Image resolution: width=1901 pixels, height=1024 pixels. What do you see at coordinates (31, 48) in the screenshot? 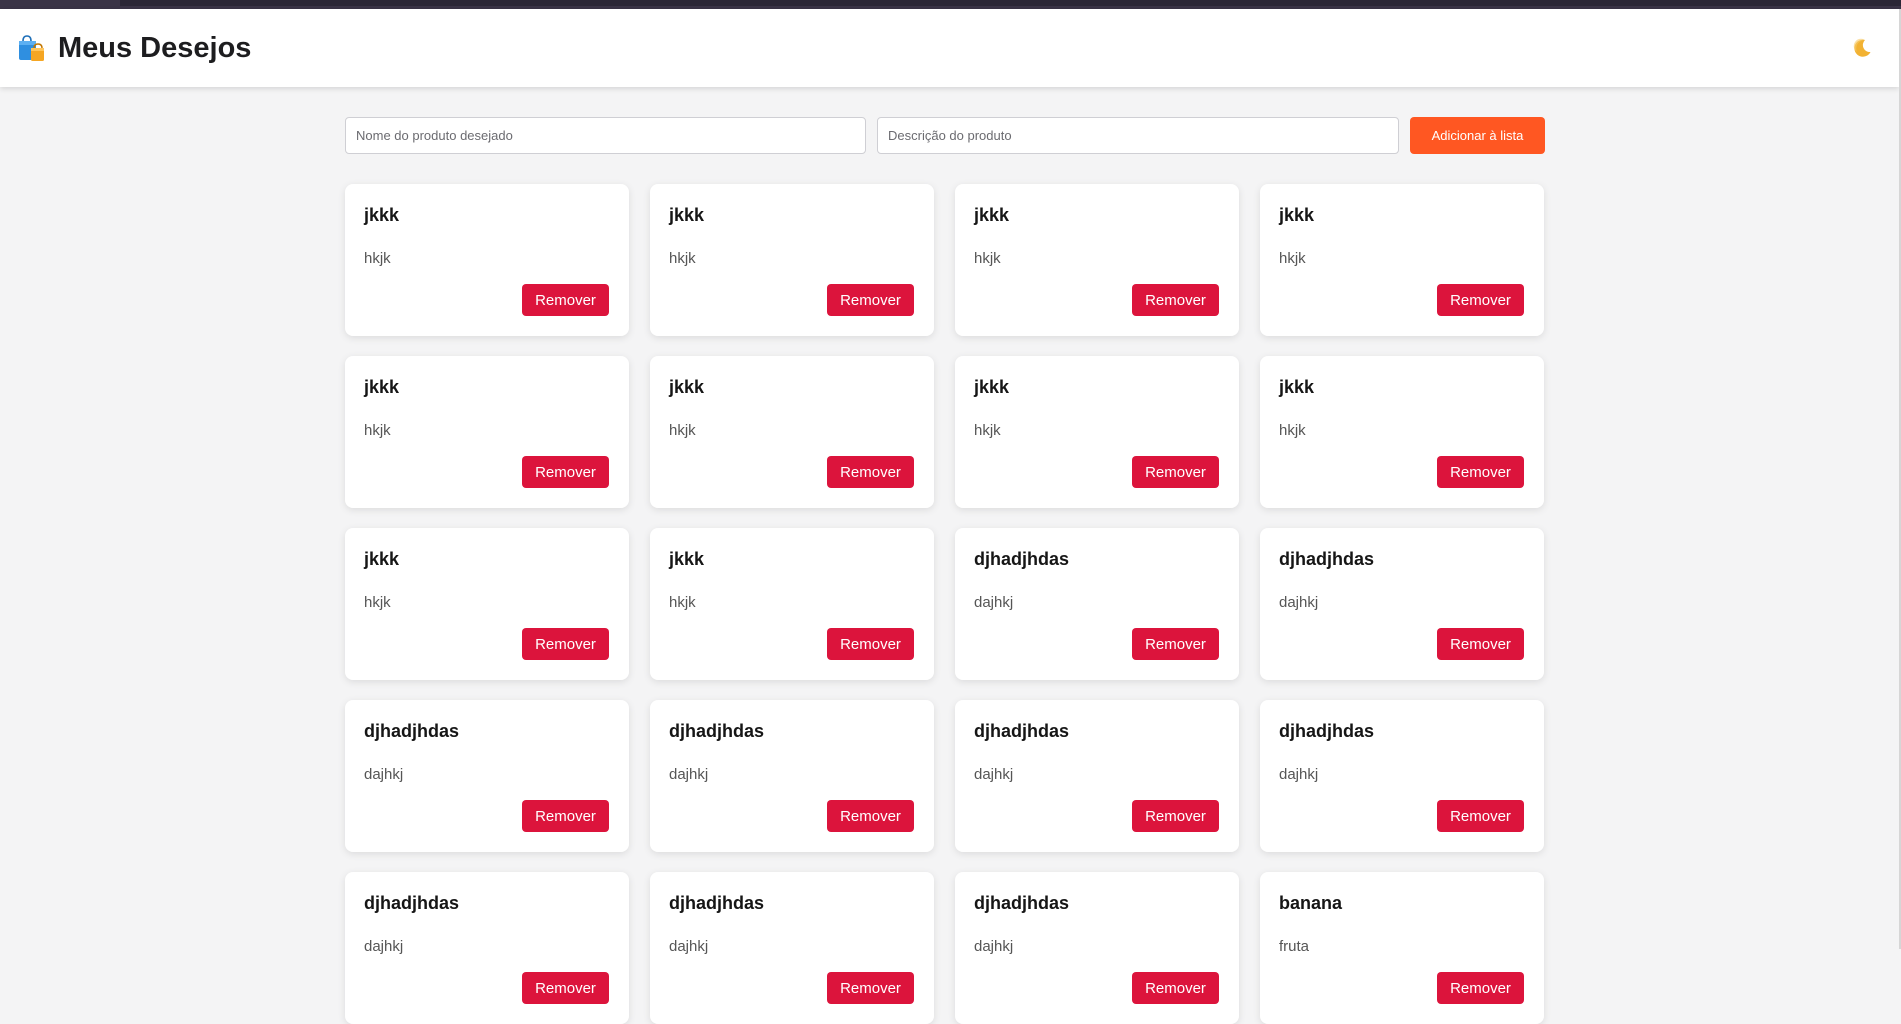
I see `shopping-bags-icon` at bounding box center [31, 48].